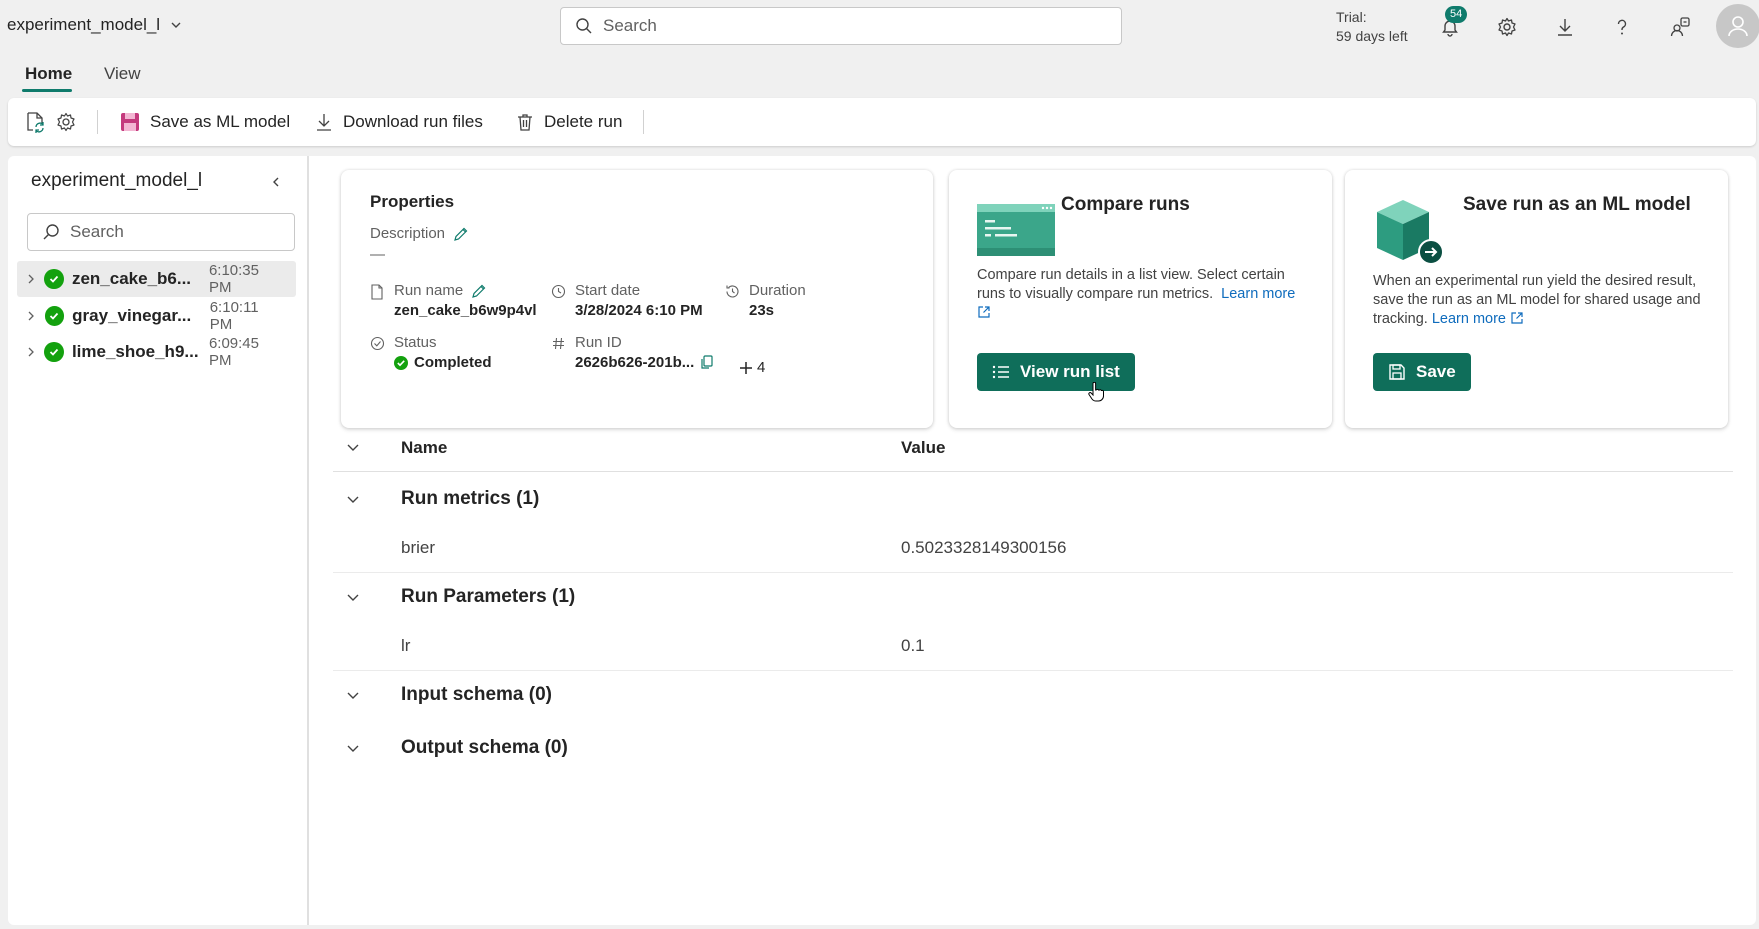 The width and height of the screenshot is (1759, 929). Describe the element at coordinates (1056, 372) in the screenshot. I see `view-run-list-button: View run list` at that location.